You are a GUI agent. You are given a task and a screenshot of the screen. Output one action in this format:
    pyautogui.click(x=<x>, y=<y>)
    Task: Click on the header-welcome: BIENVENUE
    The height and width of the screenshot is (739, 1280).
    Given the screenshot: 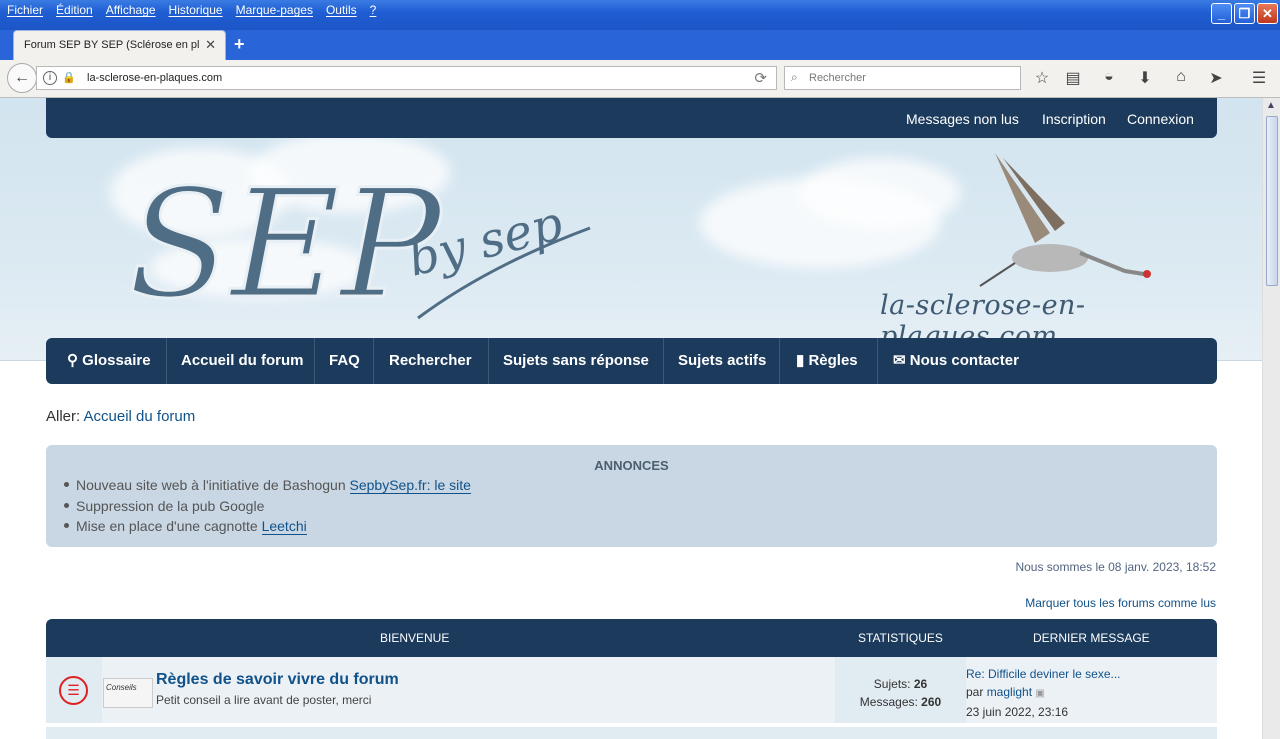 What is the action you would take?
    pyautogui.click(x=415, y=638)
    